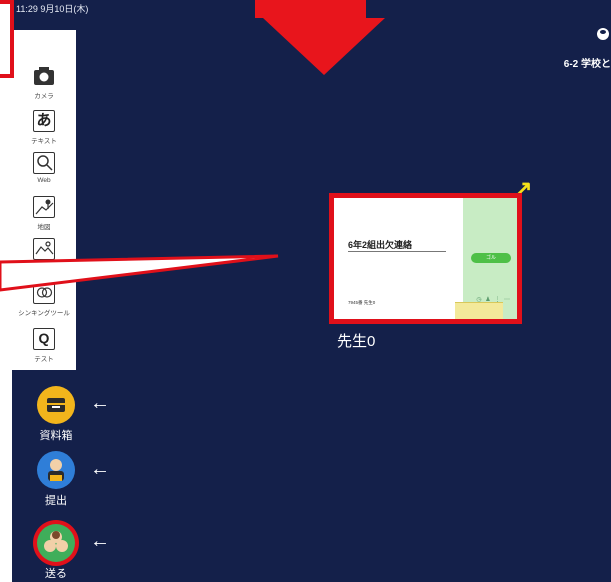 The image size is (611, 582). I want to click on card-button: ゴル, so click(491, 258).